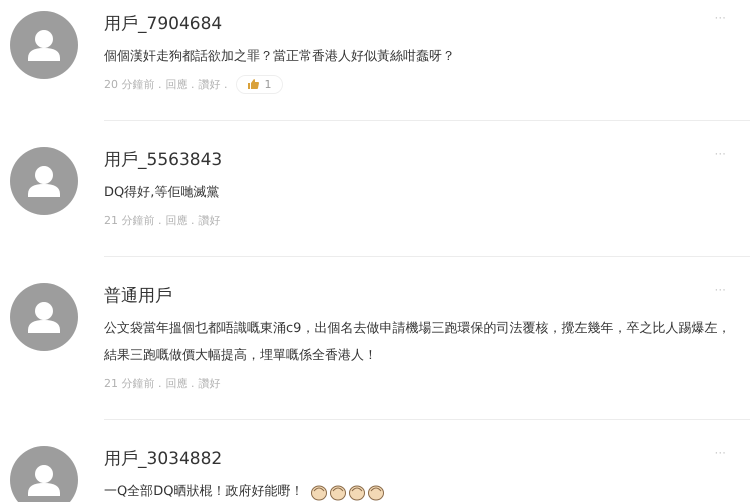 This screenshot has width=750, height=502. What do you see at coordinates (204, 492) in the screenshot?
I see `comment-text: 一Q全部DQ晒狀棍！政府好能嘢！` at bounding box center [204, 492].